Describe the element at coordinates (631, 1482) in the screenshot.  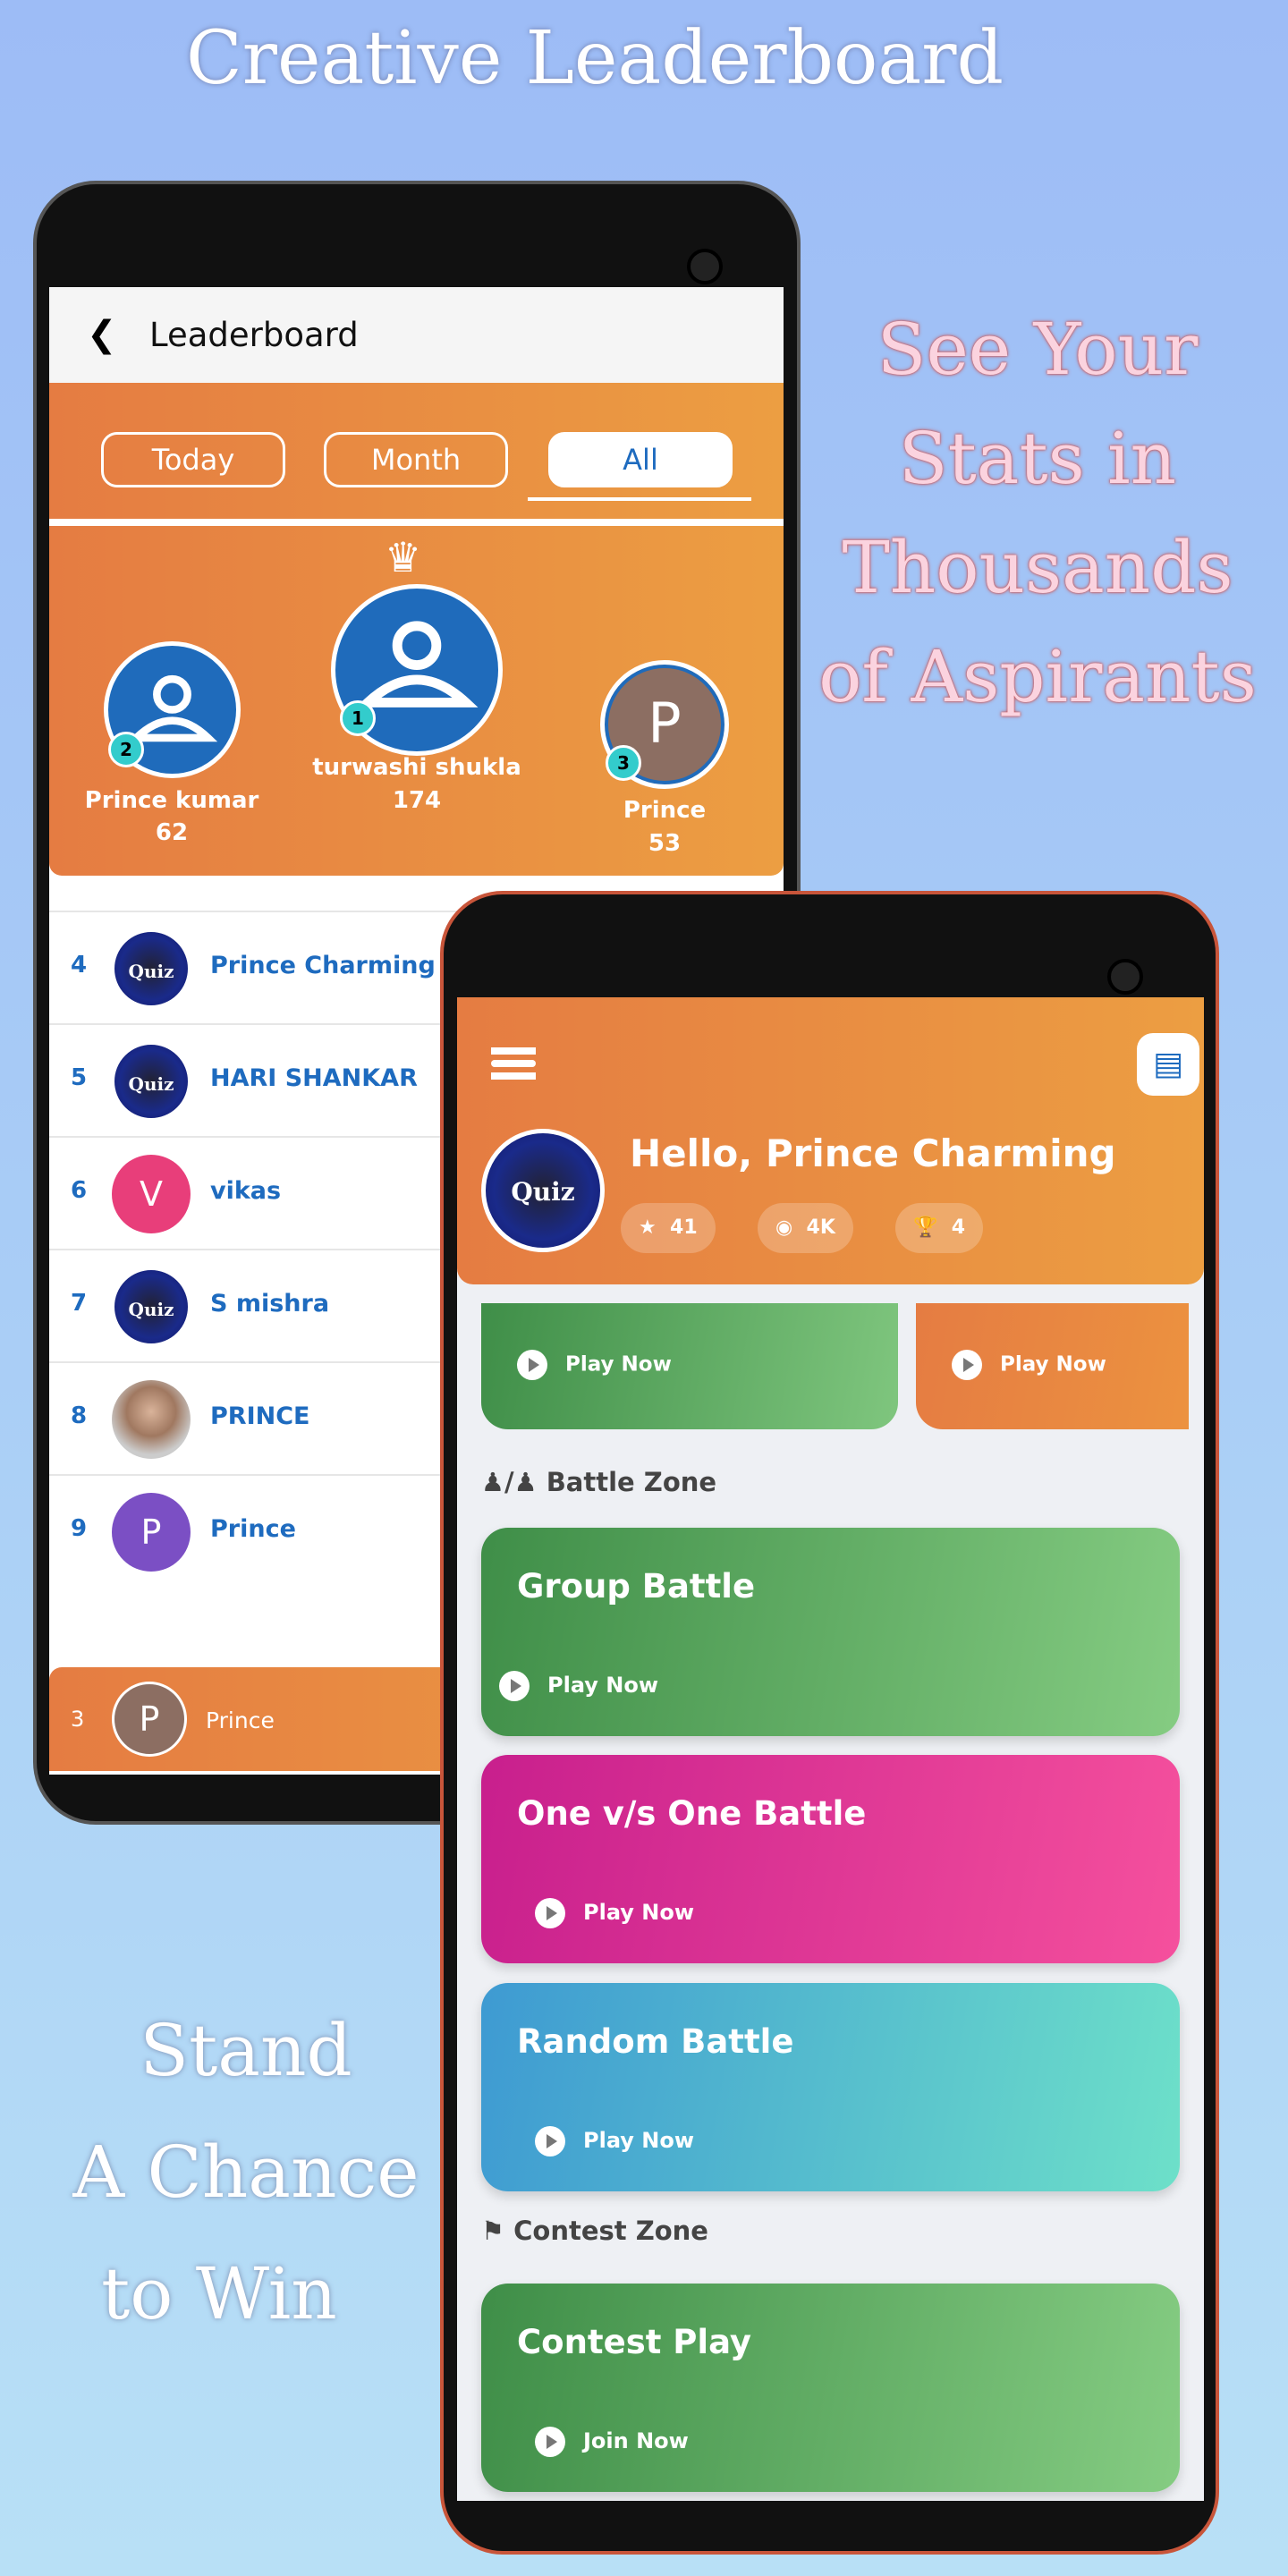
I see `section-label: Battle Zone` at that location.